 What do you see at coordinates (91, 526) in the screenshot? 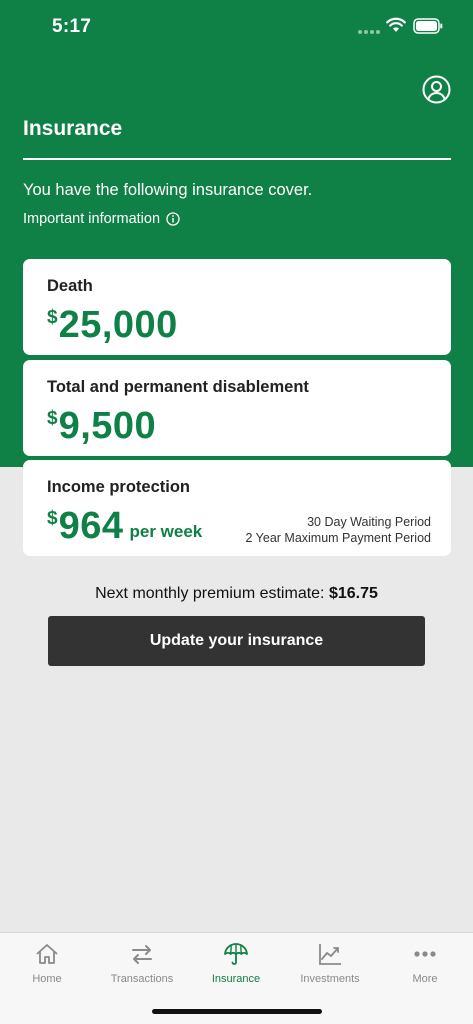
I see `income-protection-value: 964` at bounding box center [91, 526].